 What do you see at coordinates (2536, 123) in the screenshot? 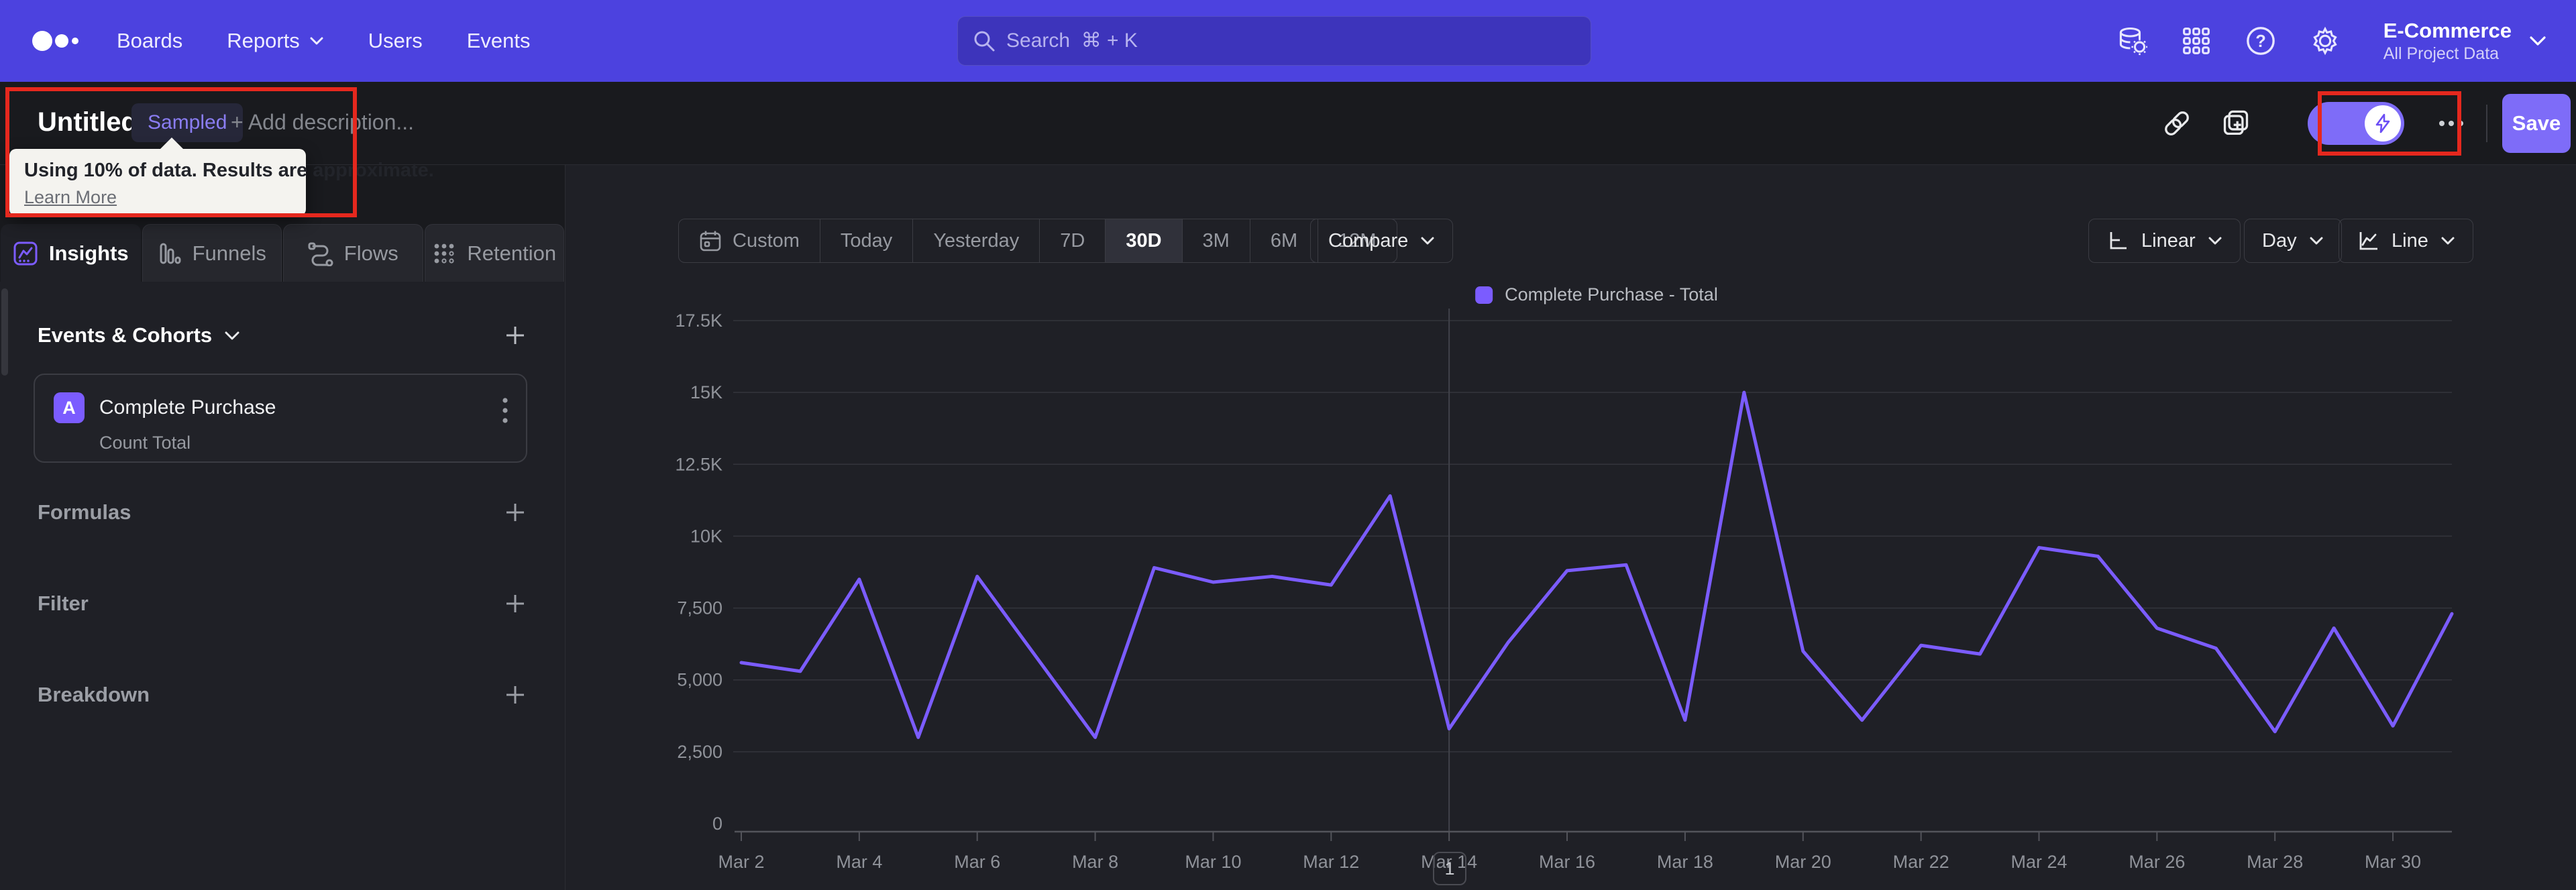
I see `save-button: Save` at bounding box center [2536, 123].